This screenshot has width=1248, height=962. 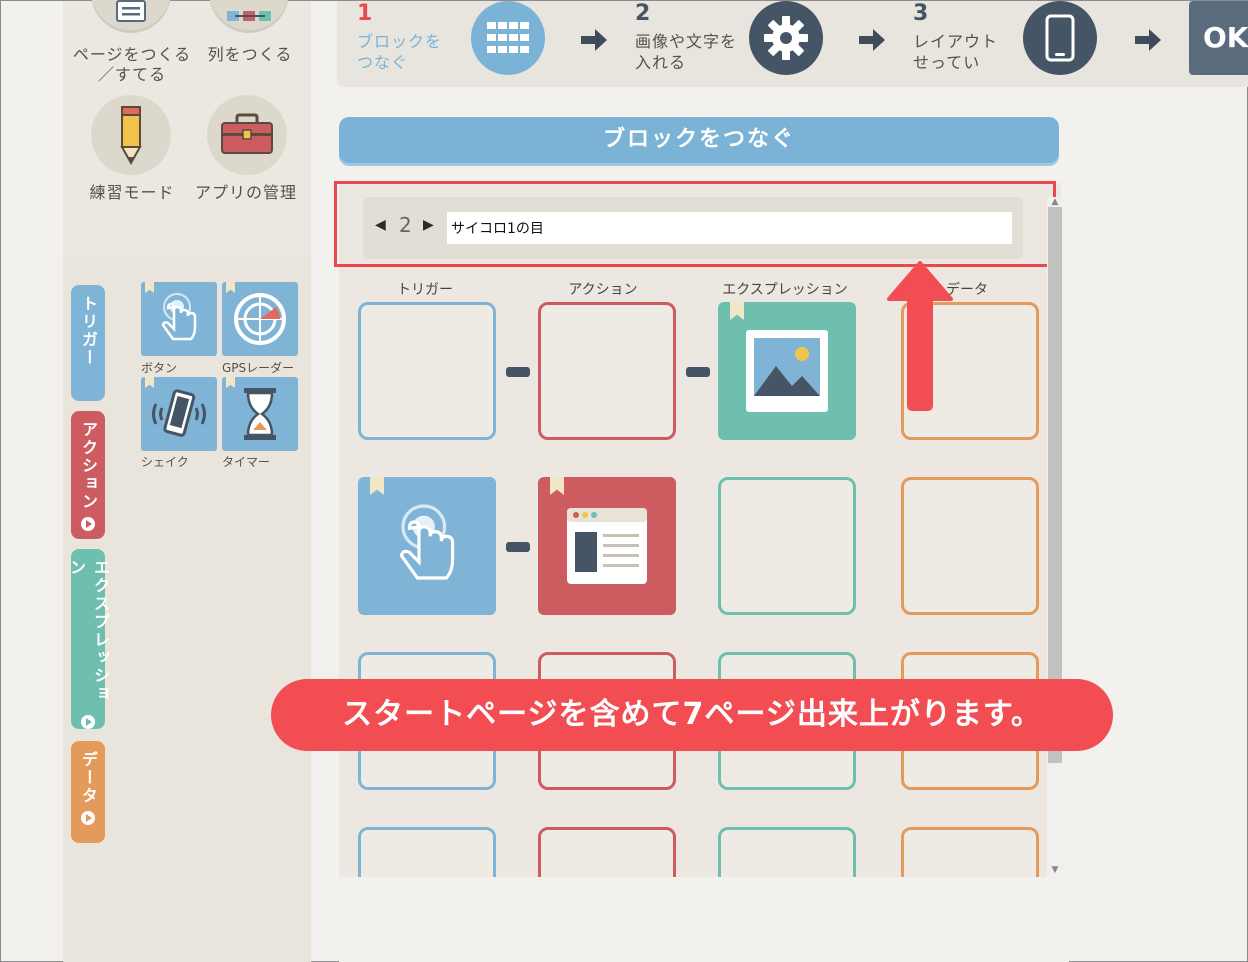 I want to click on toolbox-icon, so click(x=247, y=133).